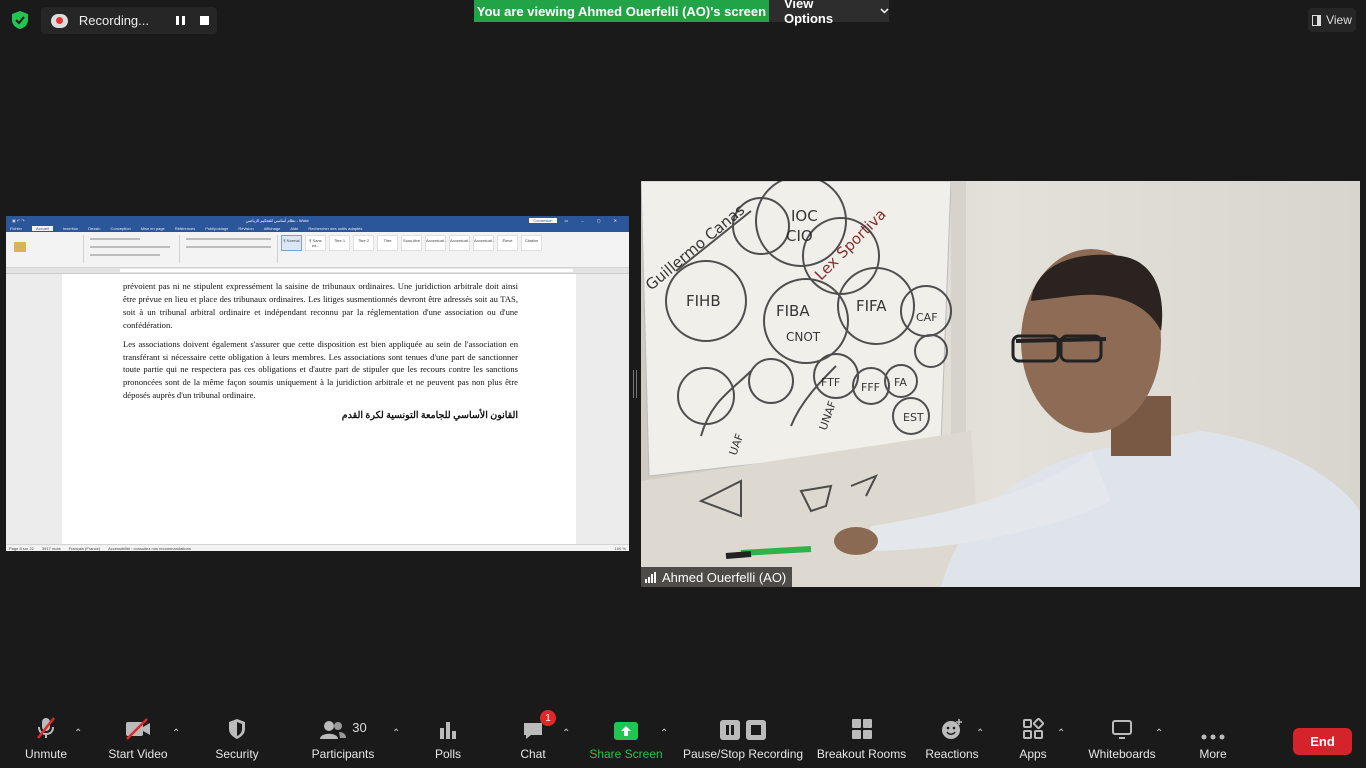  What do you see at coordinates (291, 243) in the screenshot?
I see `style-item: ¶ Normal` at bounding box center [291, 243].